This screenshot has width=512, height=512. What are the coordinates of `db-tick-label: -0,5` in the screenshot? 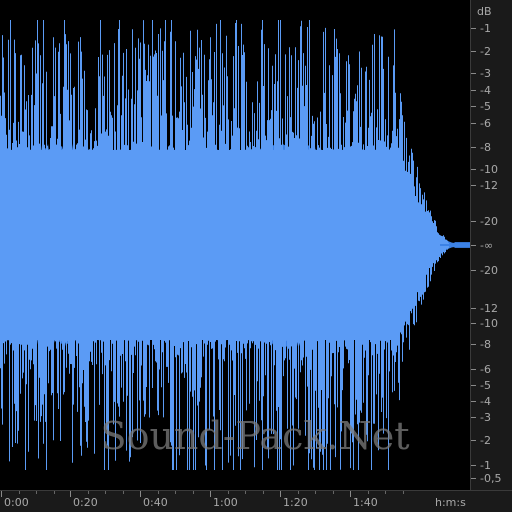 It's located at (491, 478).